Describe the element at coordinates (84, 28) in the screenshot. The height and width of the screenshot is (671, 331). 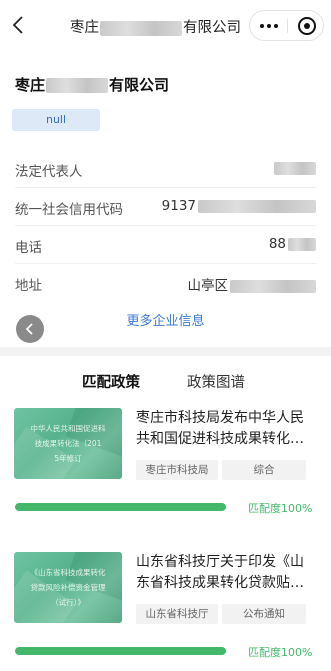
I see `nav-title-prefix: 枣庄` at that location.